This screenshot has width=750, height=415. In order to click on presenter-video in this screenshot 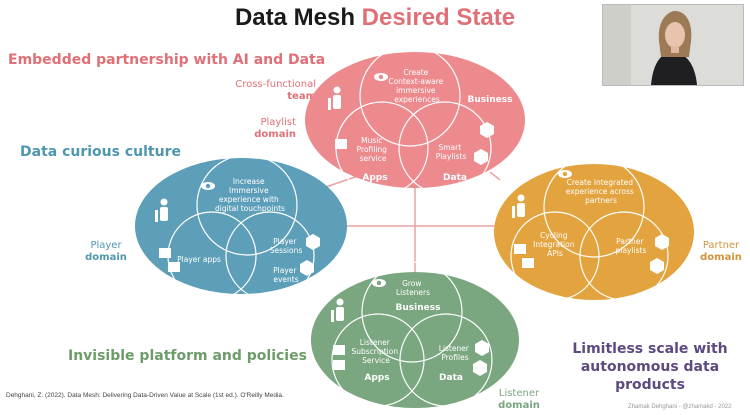, I will do `click(673, 45)`.